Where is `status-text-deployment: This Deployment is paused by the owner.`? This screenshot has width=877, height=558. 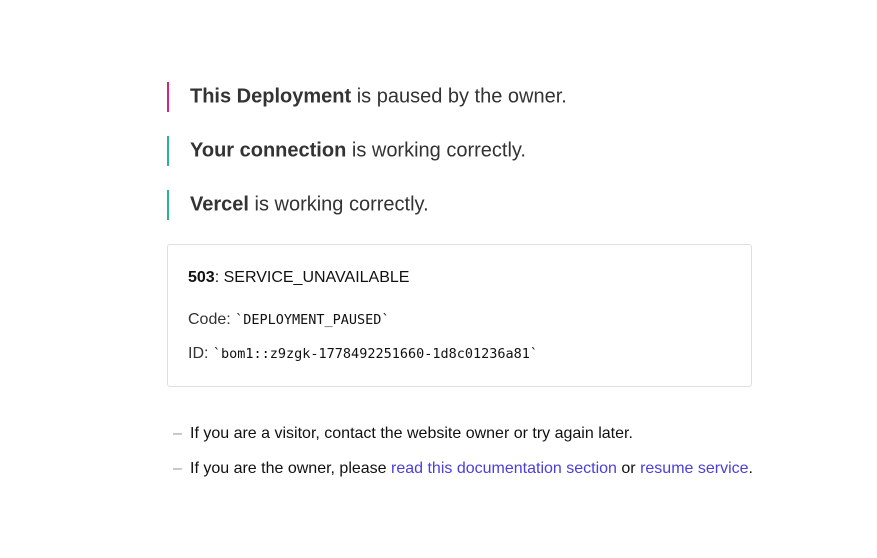
status-text-deployment: This Deployment is paused by the owner. is located at coordinates (378, 97).